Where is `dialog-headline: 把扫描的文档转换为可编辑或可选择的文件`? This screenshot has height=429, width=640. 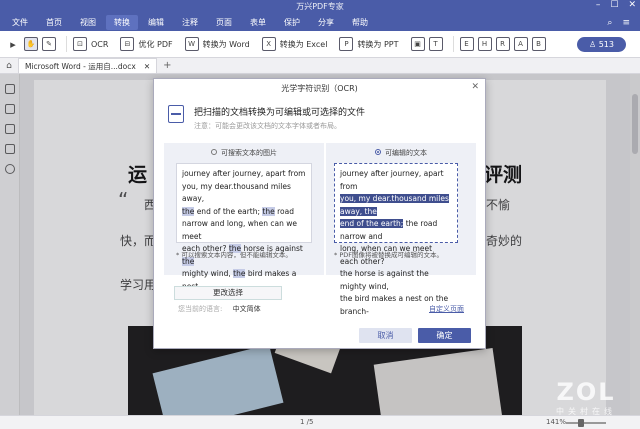 dialog-headline: 把扫描的文档转换为可编辑或可选择的文件 is located at coordinates (280, 113).